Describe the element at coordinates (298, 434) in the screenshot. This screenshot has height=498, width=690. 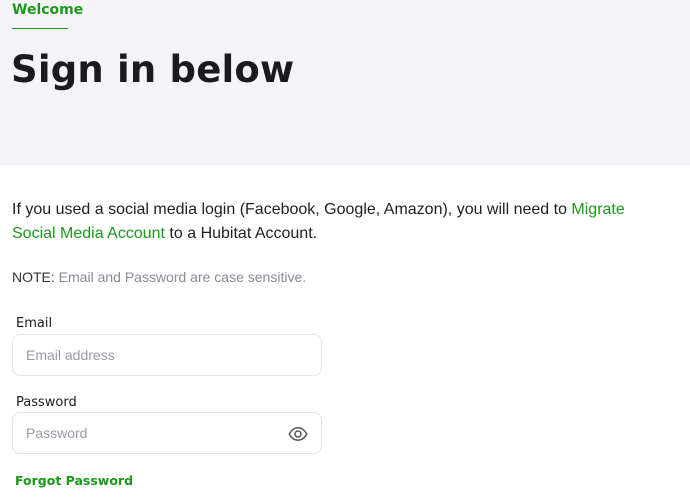
I see `eye-icon` at that location.